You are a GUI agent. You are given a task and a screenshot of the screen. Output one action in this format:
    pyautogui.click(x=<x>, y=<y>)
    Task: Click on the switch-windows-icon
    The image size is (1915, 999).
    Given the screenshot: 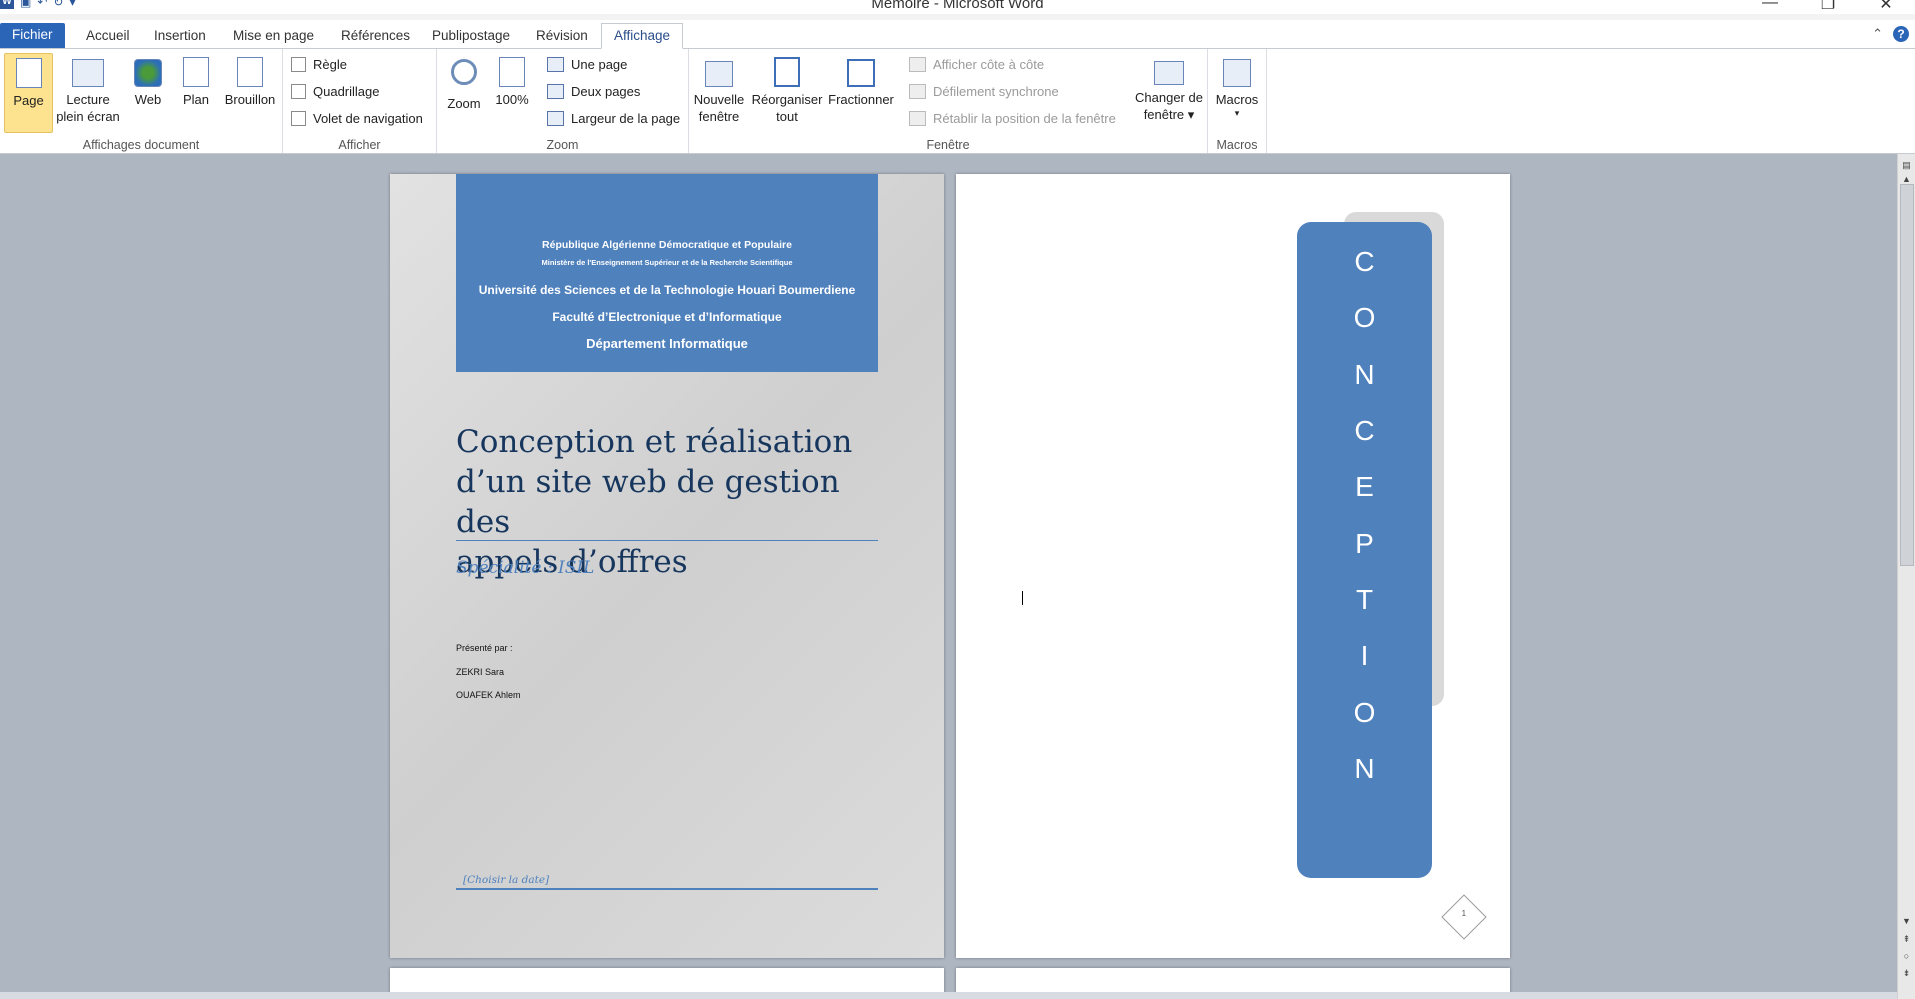 What is the action you would take?
    pyautogui.click(x=1169, y=73)
    